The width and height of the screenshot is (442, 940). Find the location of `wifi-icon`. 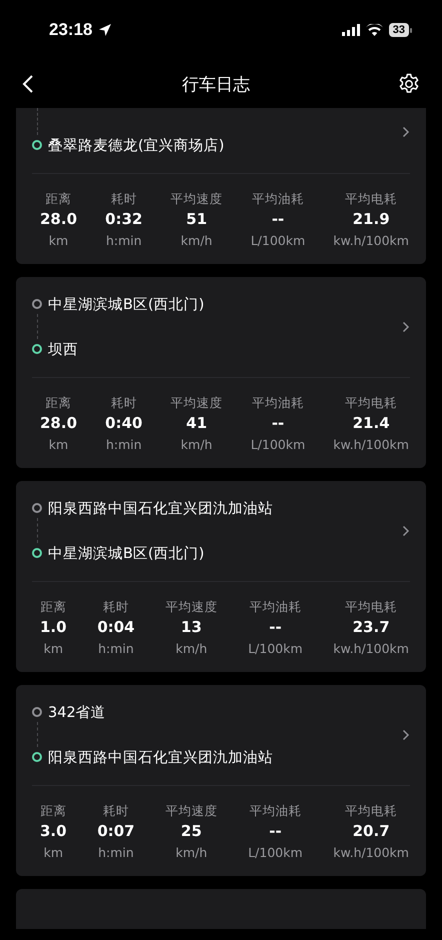

wifi-icon is located at coordinates (374, 30).